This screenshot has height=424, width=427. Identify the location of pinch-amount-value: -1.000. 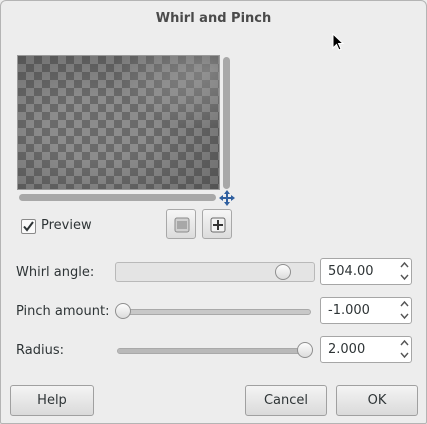
(349, 310).